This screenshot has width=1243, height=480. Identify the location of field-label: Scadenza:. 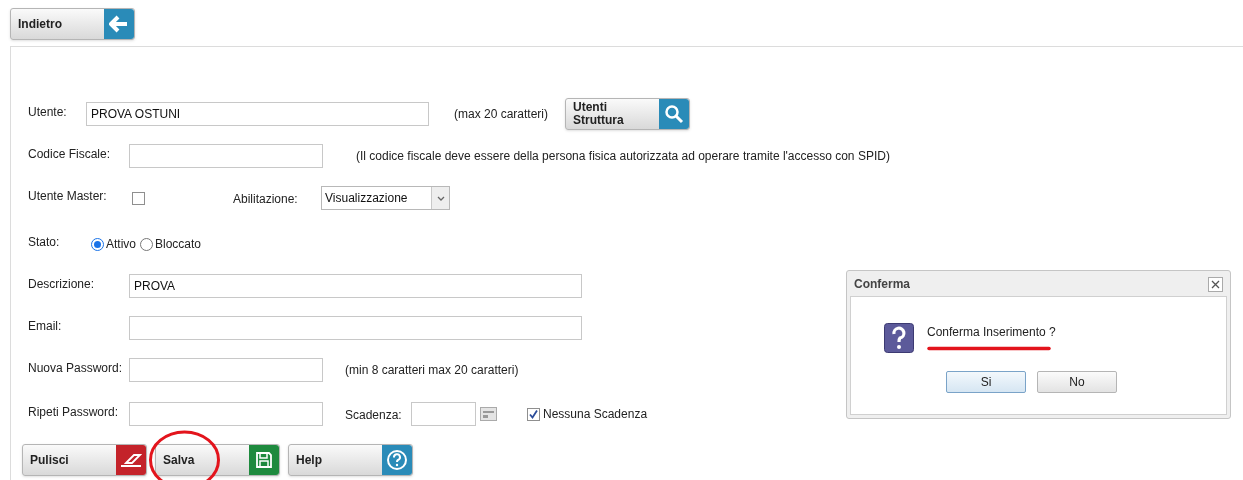
(374, 415).